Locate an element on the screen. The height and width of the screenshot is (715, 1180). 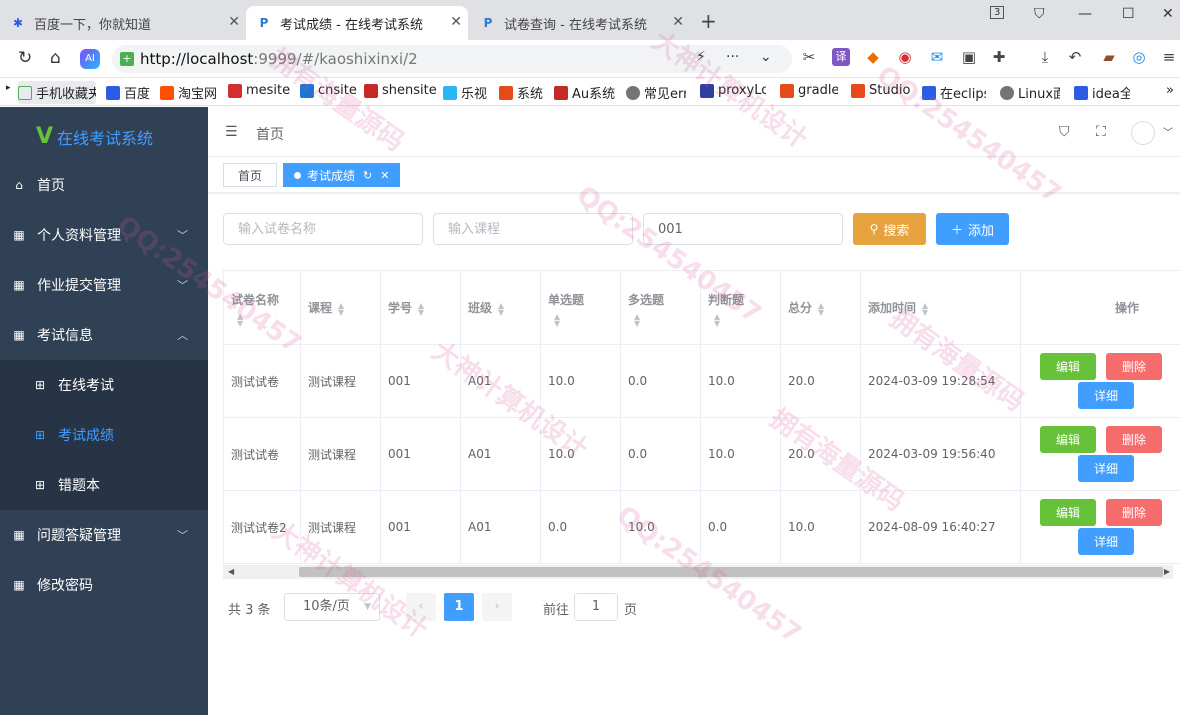
more-icon: ··· is located at coordinates (732, 57).